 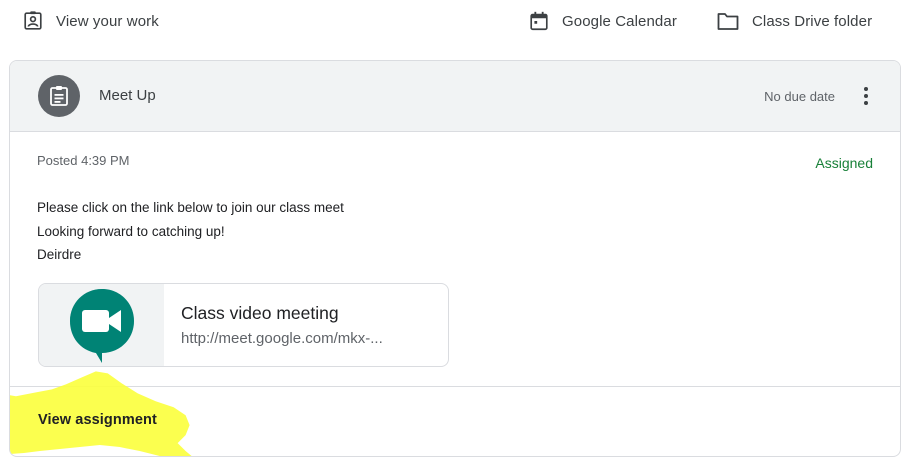 I want to click on google-meet-icon, so click(x=101, y=326).